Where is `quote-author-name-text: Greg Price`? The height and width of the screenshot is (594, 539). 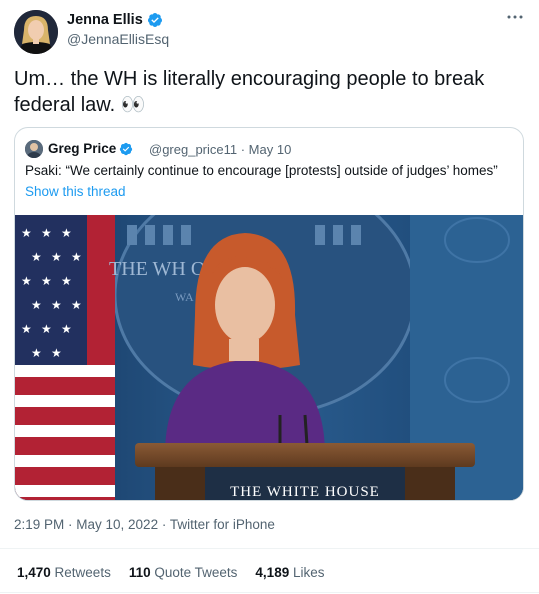
quote-author-name-text: Greg Price is located at coordinates (82, 148).